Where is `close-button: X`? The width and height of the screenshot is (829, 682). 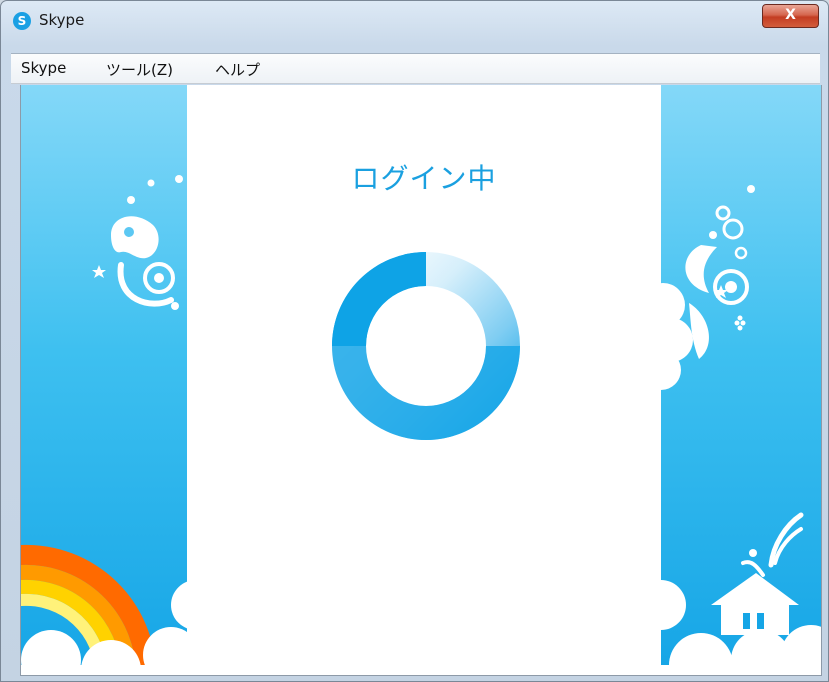
close-button: X is located at coordinates (790, 16).